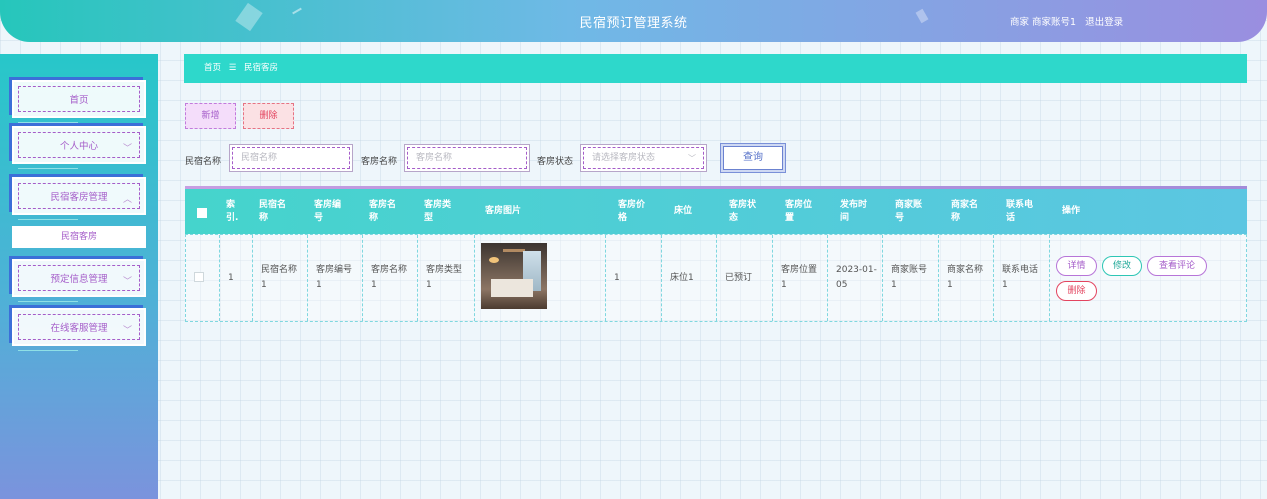  I want to click on col-room-image: 客房图片, so click(503, 211).